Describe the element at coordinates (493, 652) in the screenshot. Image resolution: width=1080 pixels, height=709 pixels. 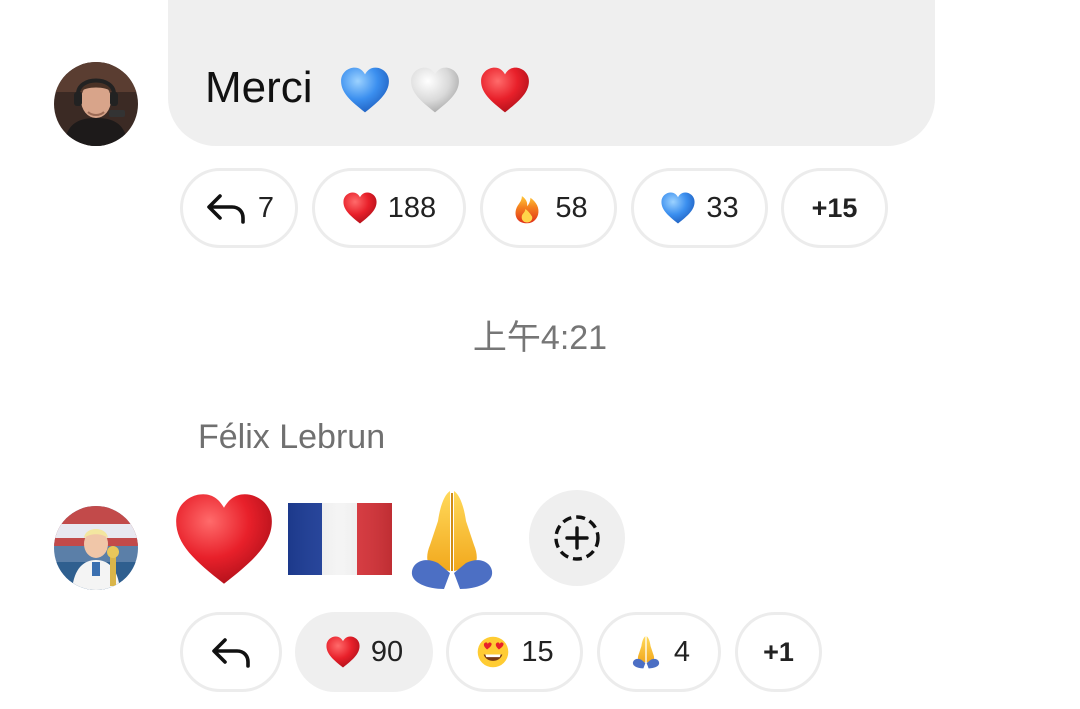
I see `heart-eyes-face-icon` at that location.